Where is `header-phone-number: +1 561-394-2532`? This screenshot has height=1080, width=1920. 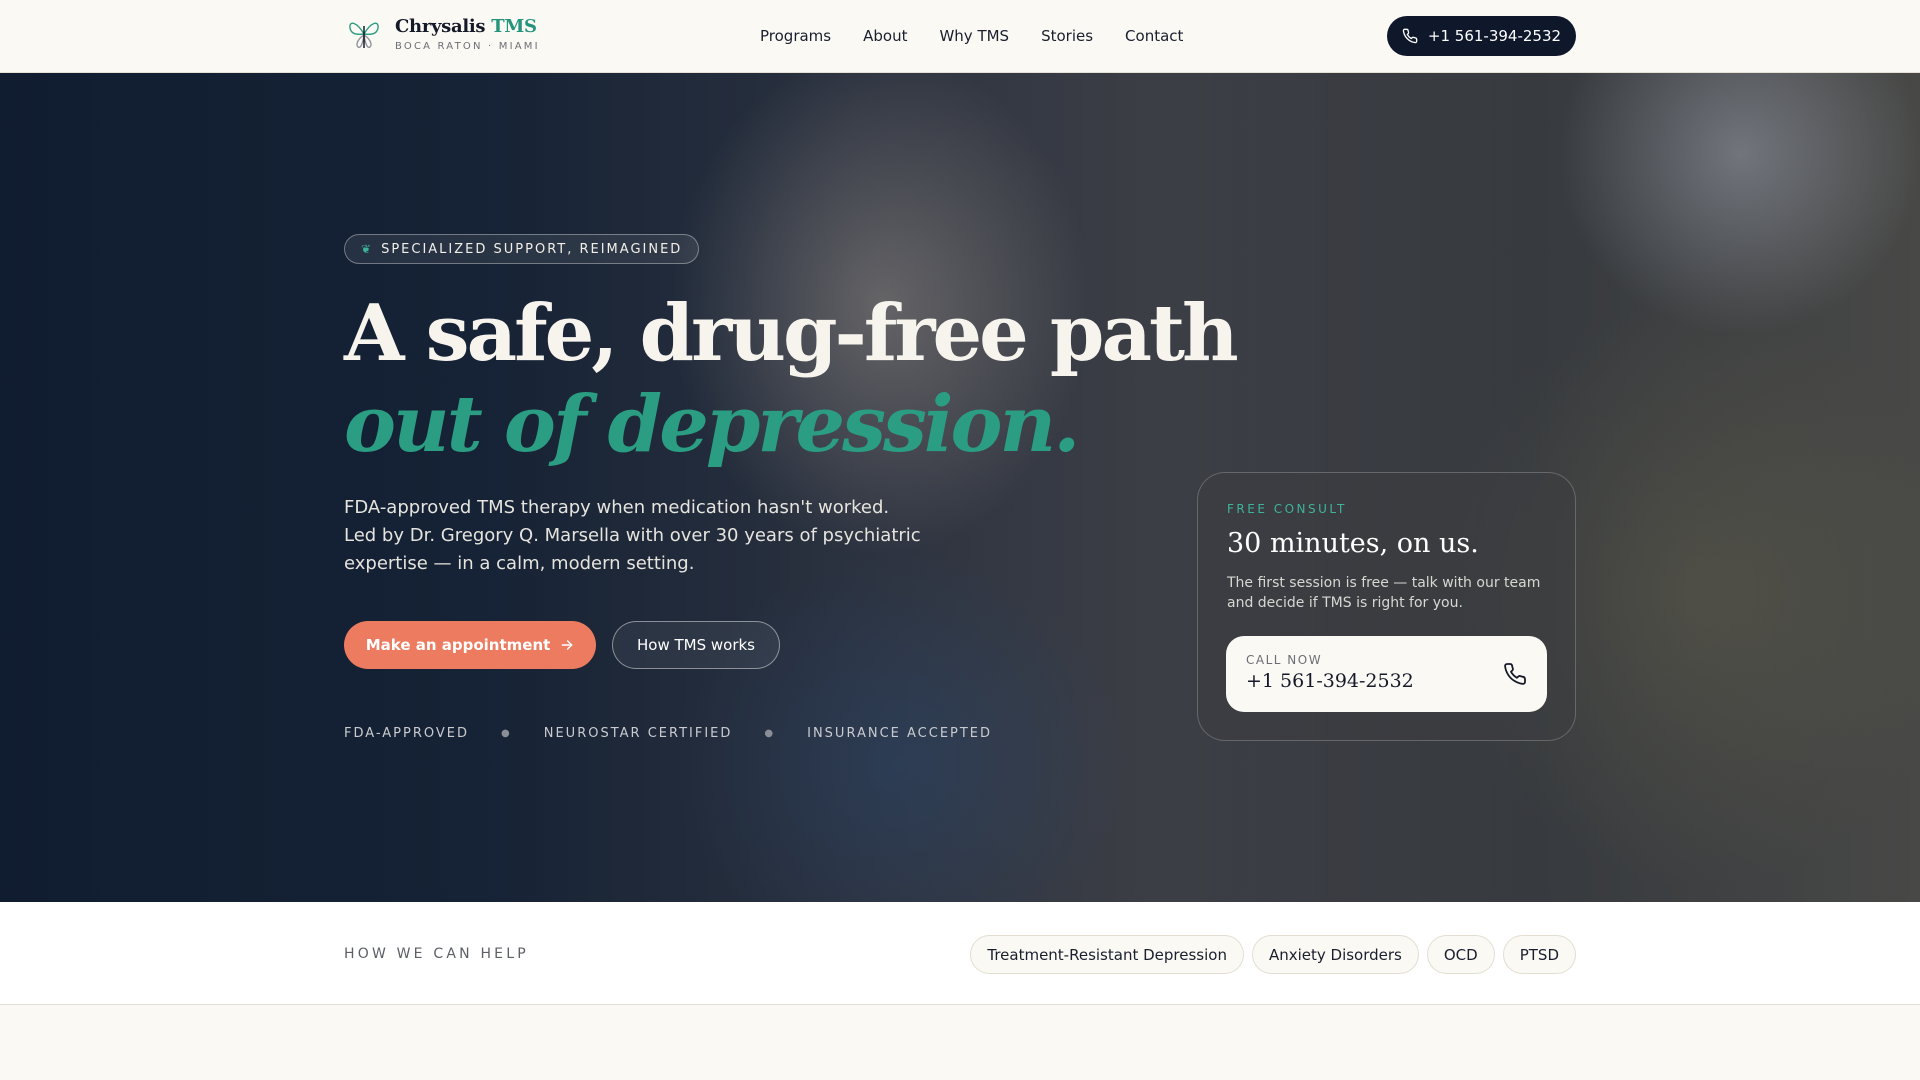 header-phone-number: +1 561-394-2532 is located at coordinates (1494, 36).